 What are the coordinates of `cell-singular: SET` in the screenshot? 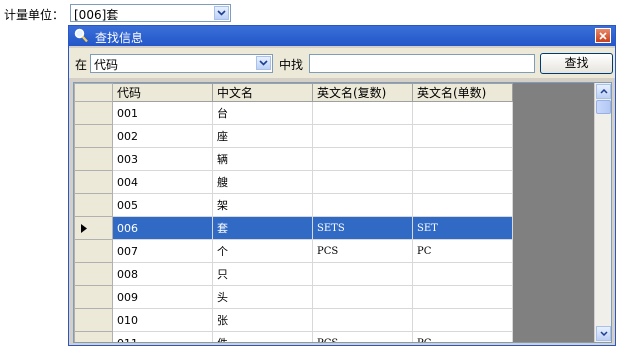 It's located at (462, 228).